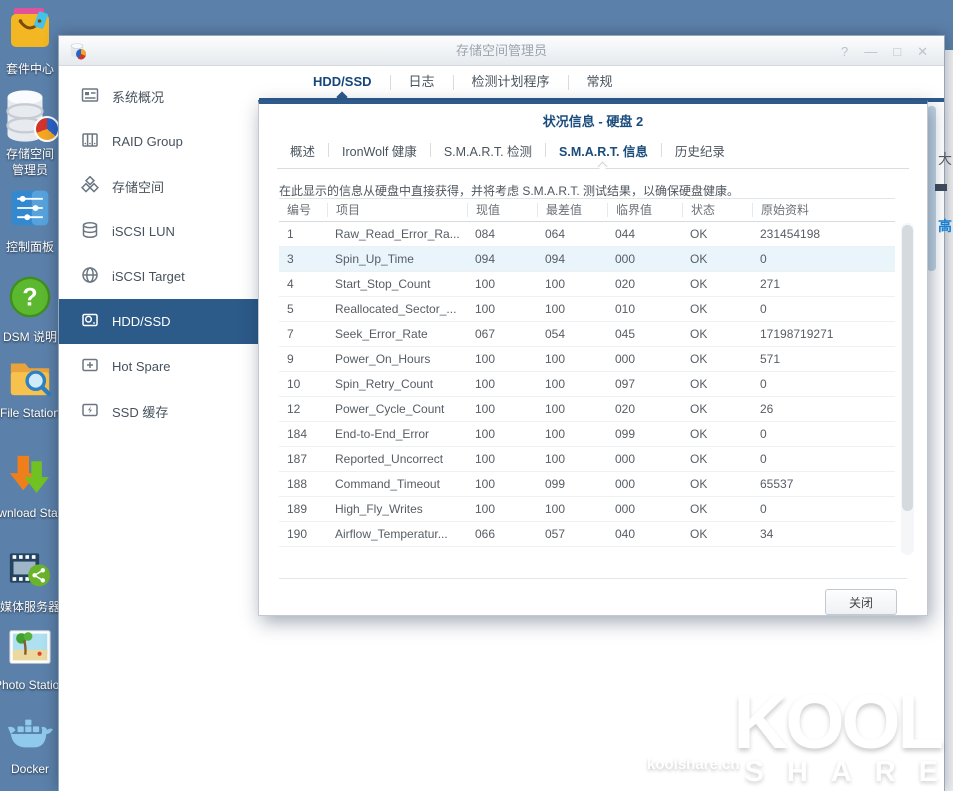  I want to click on table-row: 188 Command_Timeout 100 099 000 OK 65537, so click(587, 484).